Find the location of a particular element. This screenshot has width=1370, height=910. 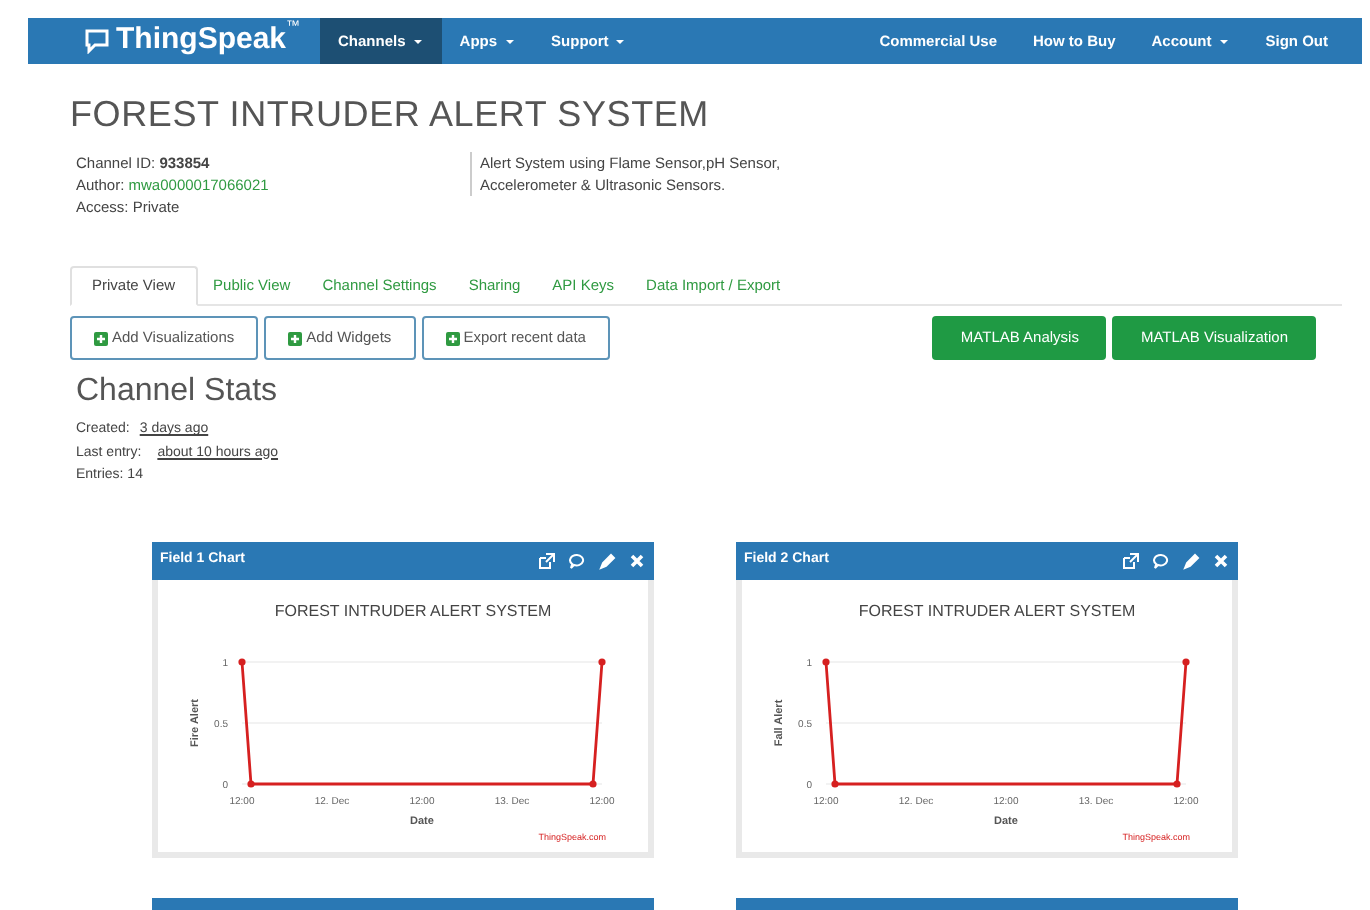

chat-bubble-icon is located at coordinates (97, 41).